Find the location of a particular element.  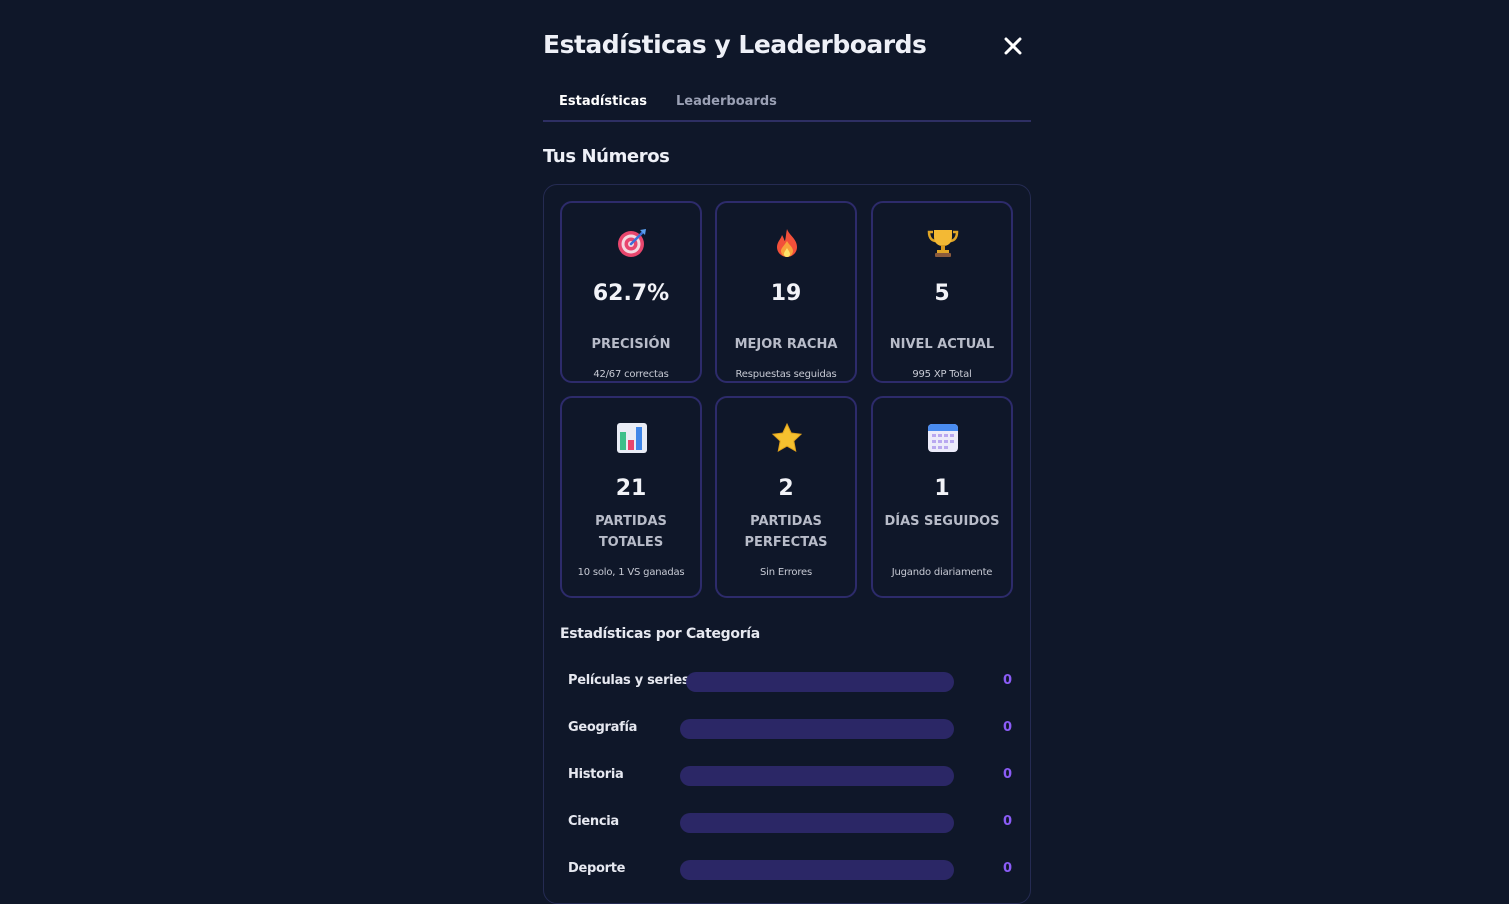

stat-card-best-streak: 19 MEJOR RACHA Respuestas seguidas is located at coordinates (786, 292).